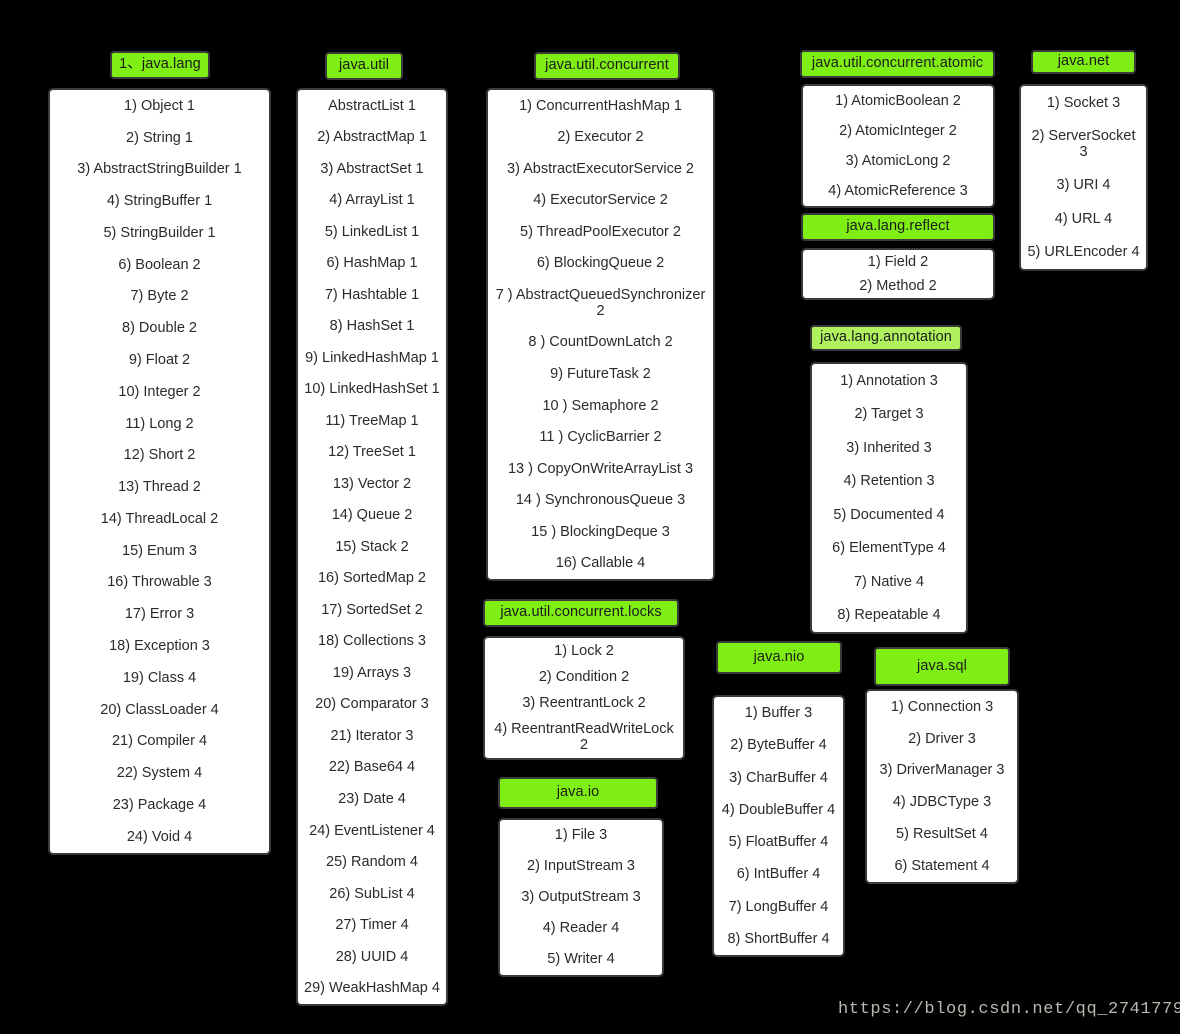 Image resolution: width=1180 pixels, height=1034 pixels. Describe the element at coordinates (372, 925) in the screenshot. I see `list-item: 27) Timer 4` at that location.